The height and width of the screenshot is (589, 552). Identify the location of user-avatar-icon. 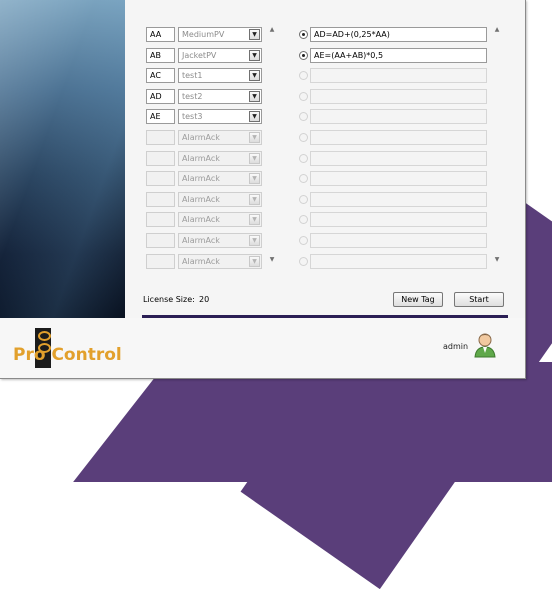
(485, 345).